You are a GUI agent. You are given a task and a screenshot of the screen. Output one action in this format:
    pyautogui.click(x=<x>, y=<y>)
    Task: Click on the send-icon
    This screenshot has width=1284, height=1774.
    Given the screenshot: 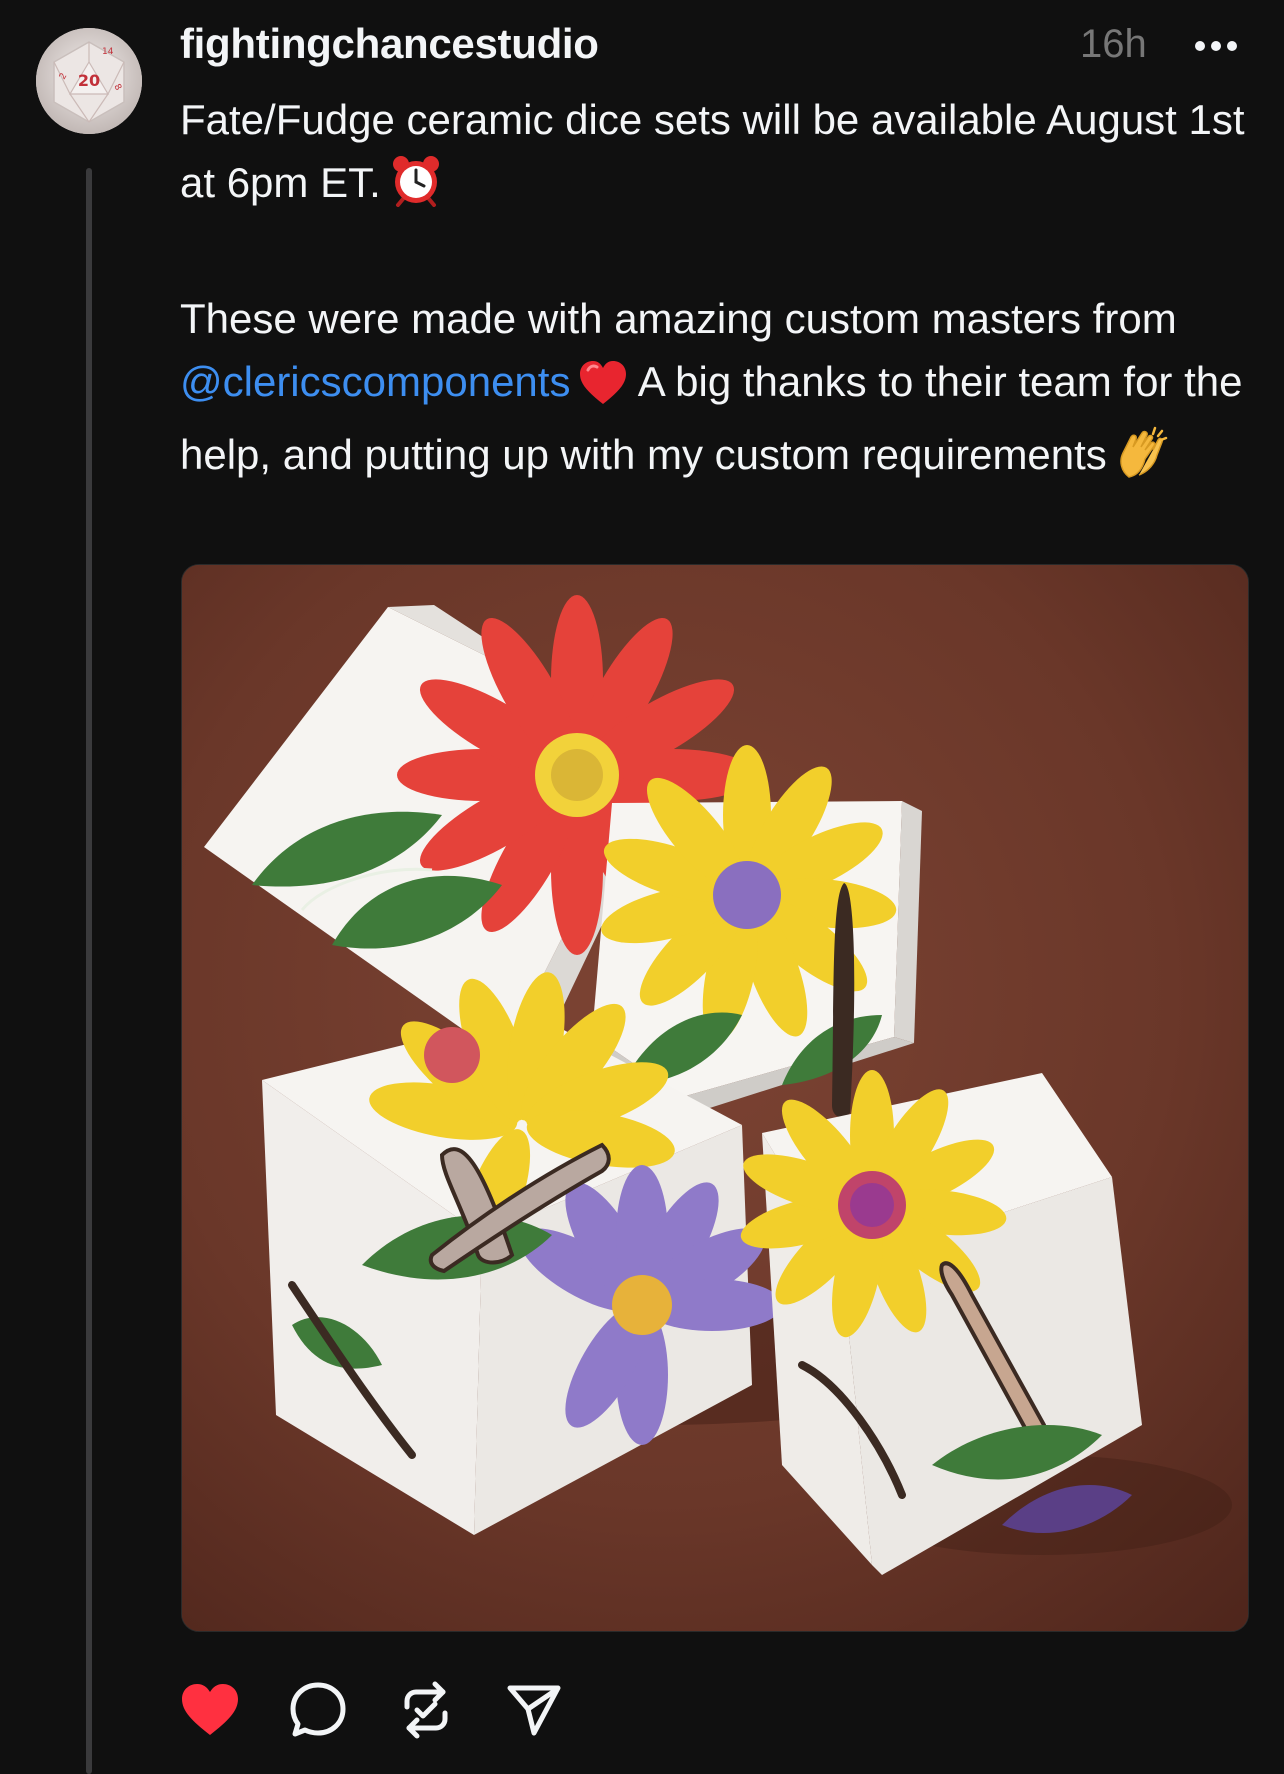 What is the action you would take?
    pyautogui.click(x=534, y=1710)
    